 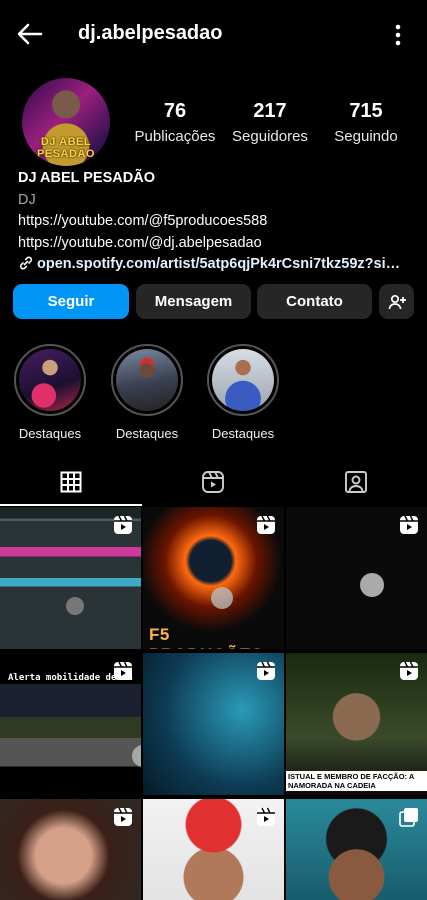 I want to click on following-label: Seguindo, so click(x=366, y=136).